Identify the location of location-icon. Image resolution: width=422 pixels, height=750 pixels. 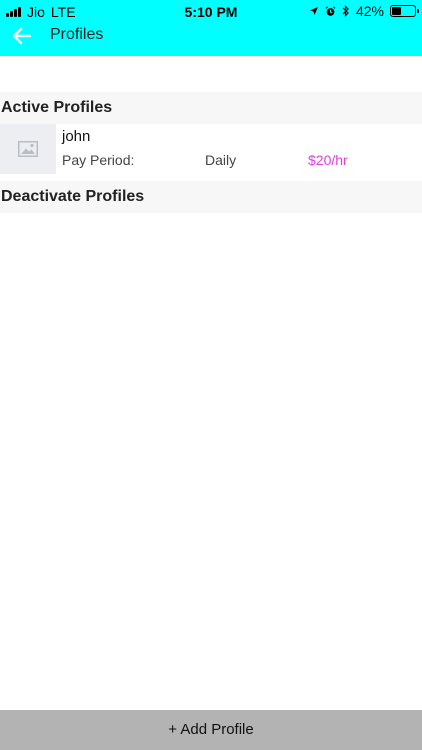
(313, 11).